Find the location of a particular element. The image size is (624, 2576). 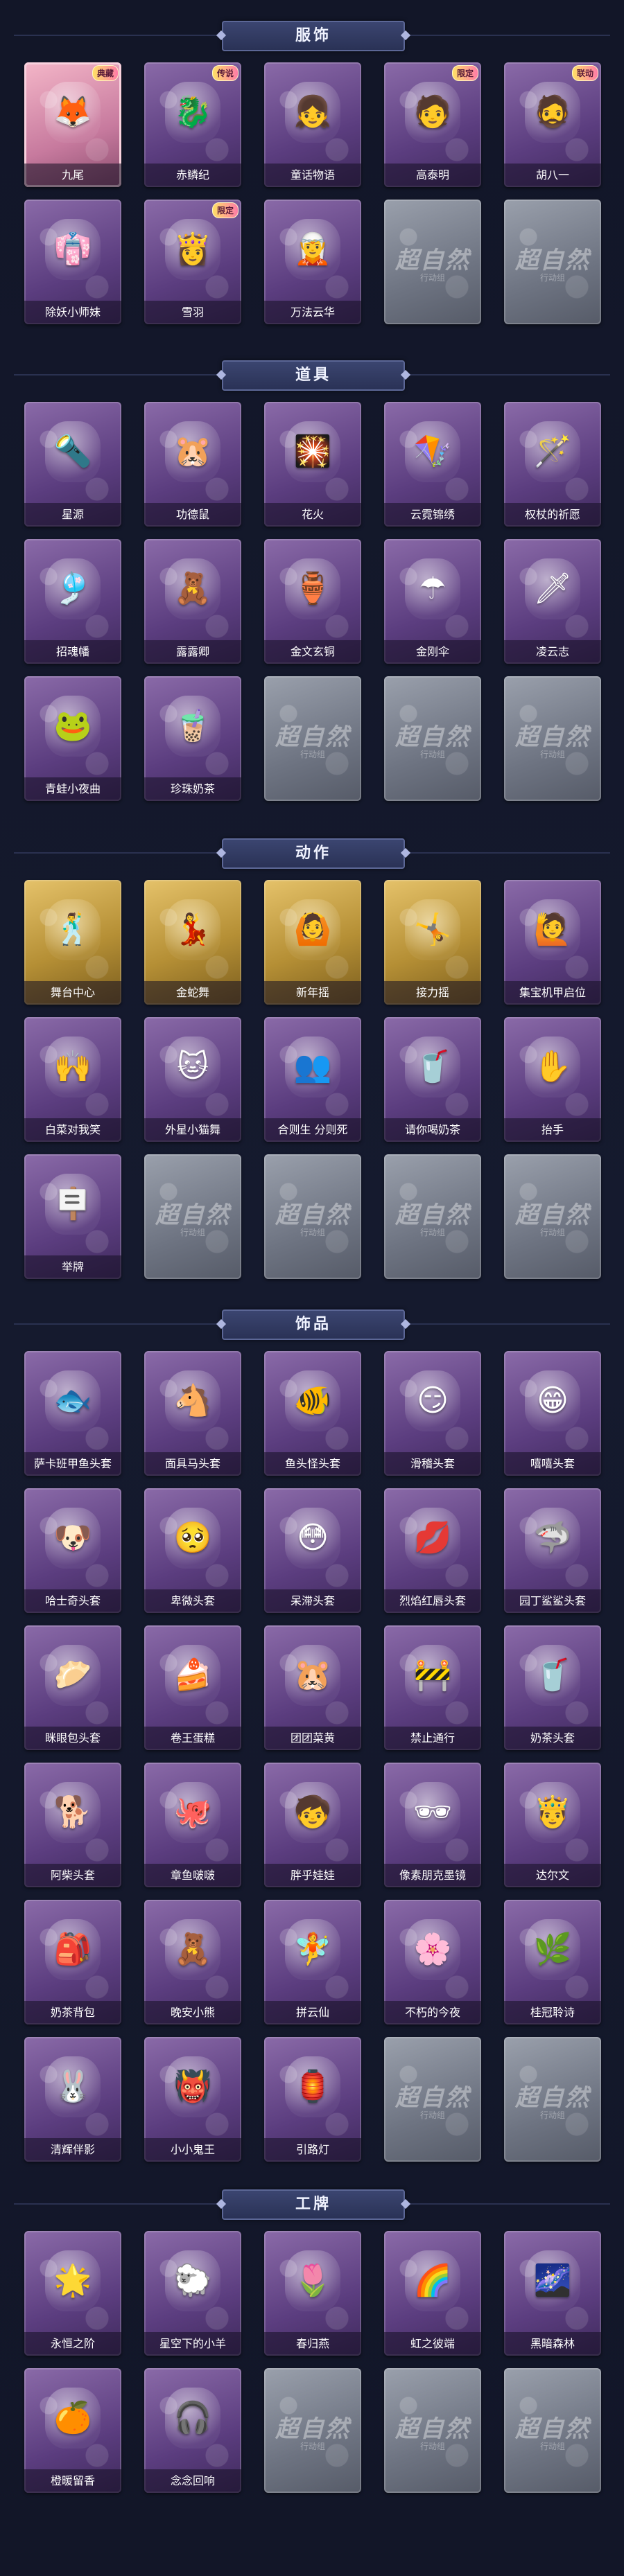

item-tile: 🤴 达尔文 is located at coordinates (552, 1825).